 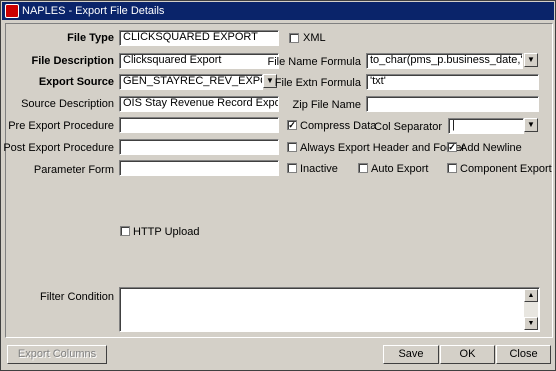 What do you see at coordinates (125, 231) in the screenshot?
I see `http-upload-checkbox` at bounding box center [125, 231].